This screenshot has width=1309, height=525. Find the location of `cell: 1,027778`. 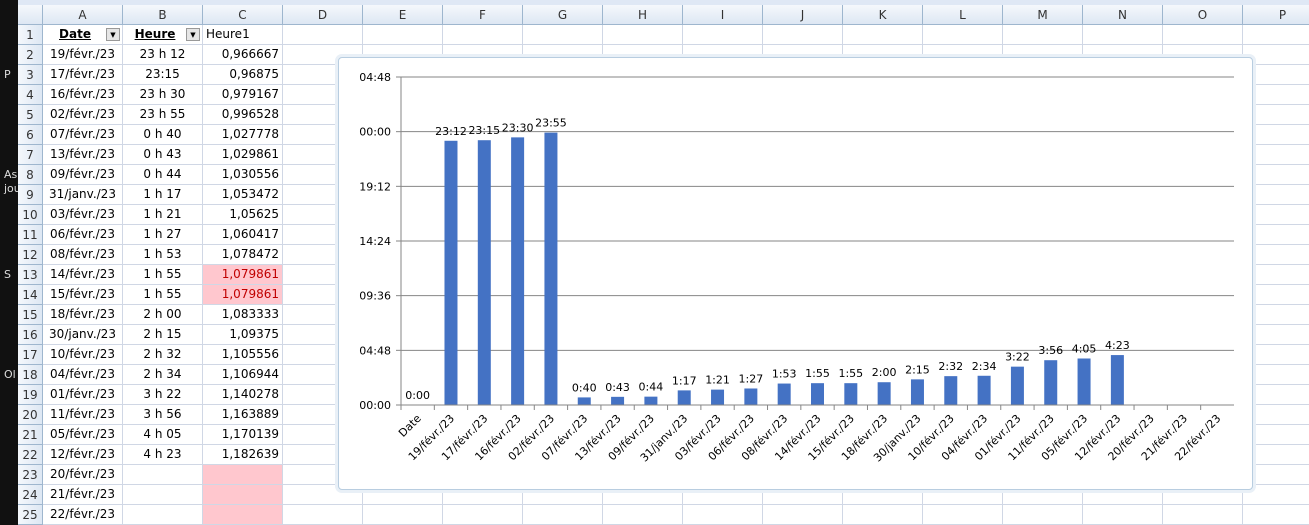

cell: 1,027778 is located at coordinates (243, 135).